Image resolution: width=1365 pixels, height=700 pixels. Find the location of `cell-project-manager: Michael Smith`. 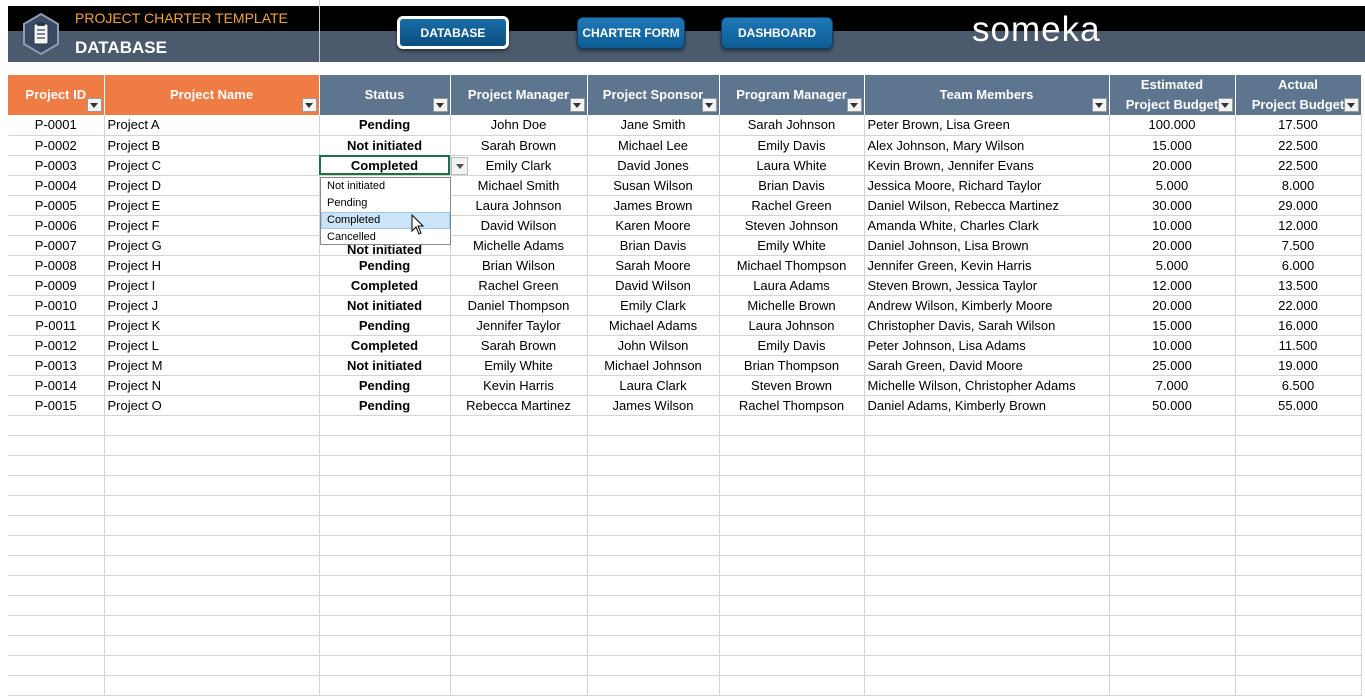

cell-project-manager: Michael Smith is located at coordinates (519, 185).